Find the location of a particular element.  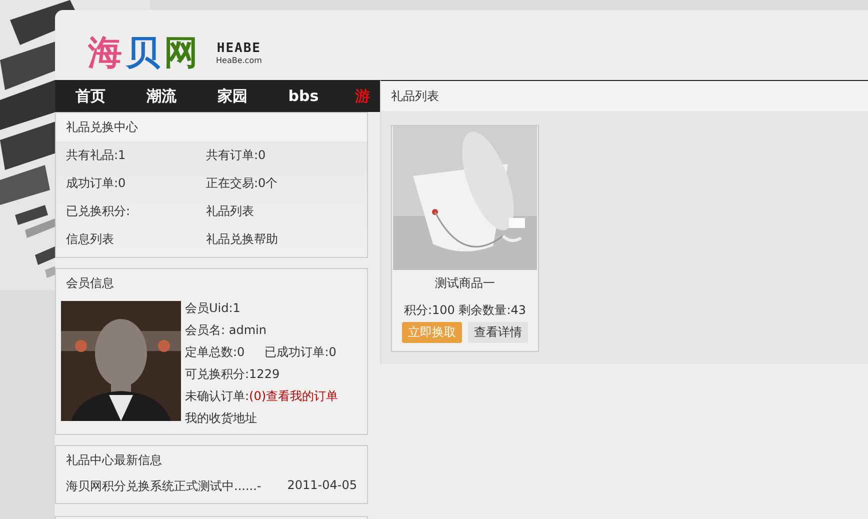

username-text: 会员名: admin is located at coordinates (226, 330).